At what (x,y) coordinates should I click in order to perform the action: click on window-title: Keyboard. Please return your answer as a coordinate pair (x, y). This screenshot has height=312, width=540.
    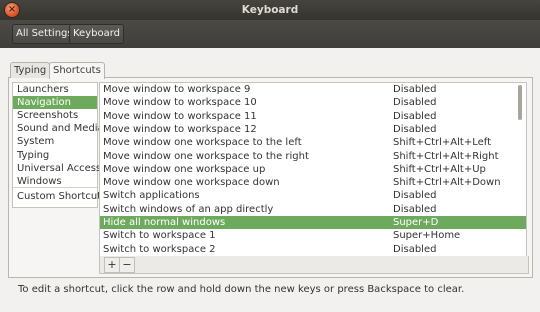
    Looking at the image, I should click on (270, 10).